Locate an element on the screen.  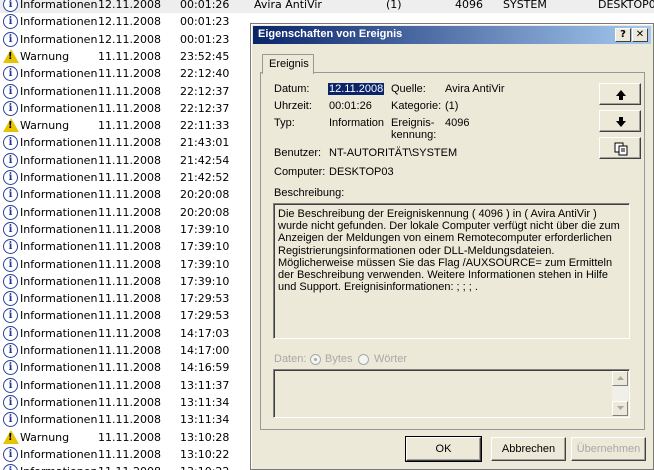
quelle-value: Avira AntiVir is located at coordinates (475, 89).